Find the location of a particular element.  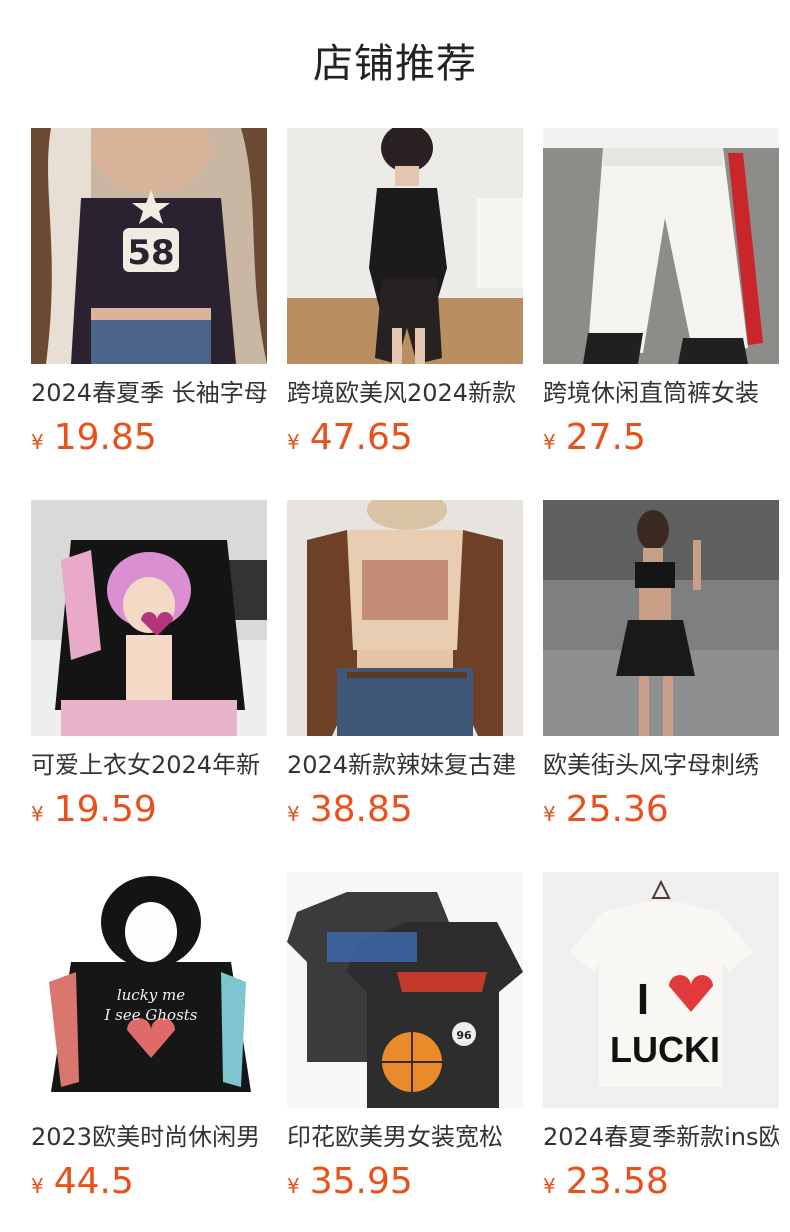

product-card: lucky me I see Ghosts 2023欧美时尚休闲男 ¥44.5 is located at coordinates (149, 1038).